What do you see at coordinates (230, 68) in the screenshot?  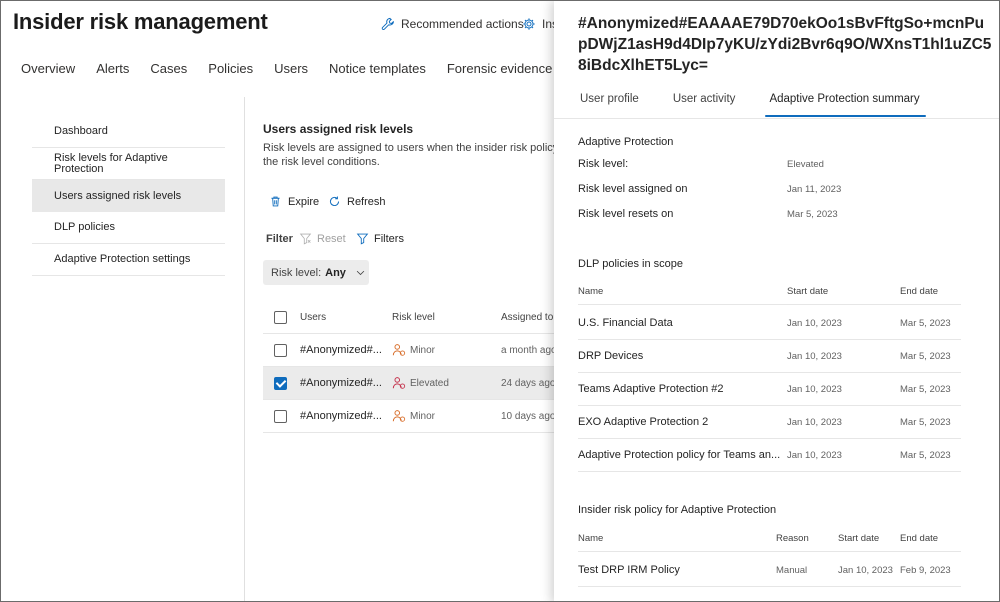 I see `tab-policies: Policies` at bounding box center [230, 68].